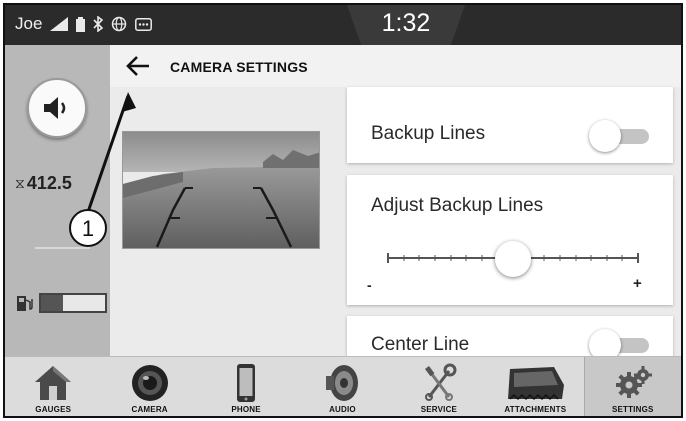 The width and height of the screenshot is (686, 421). Describe the element at coordinates (637, 283) in the screenshot. I see `slider-max-label: +` at that location.